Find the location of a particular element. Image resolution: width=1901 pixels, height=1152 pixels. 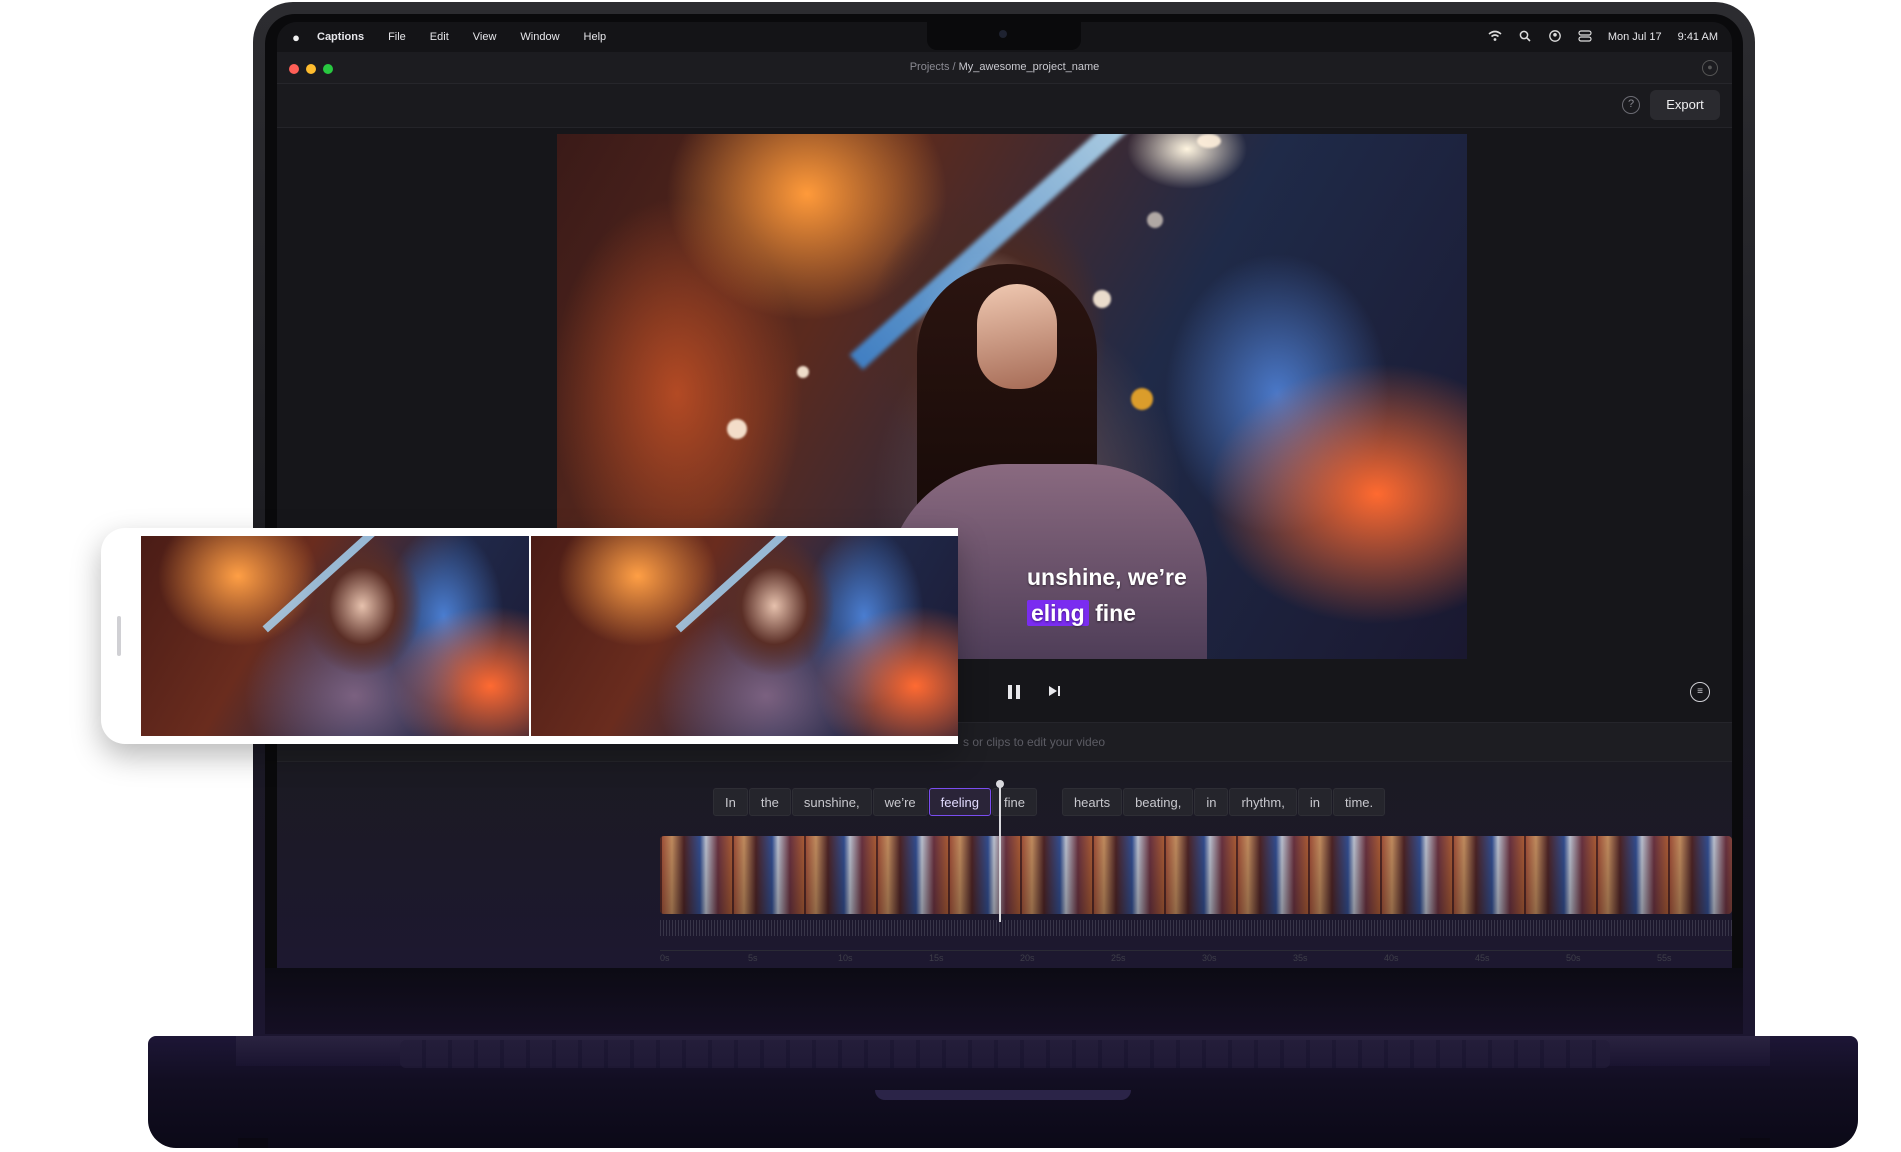

caption-line-2: eling fine is located at coordinates (1107, 613).